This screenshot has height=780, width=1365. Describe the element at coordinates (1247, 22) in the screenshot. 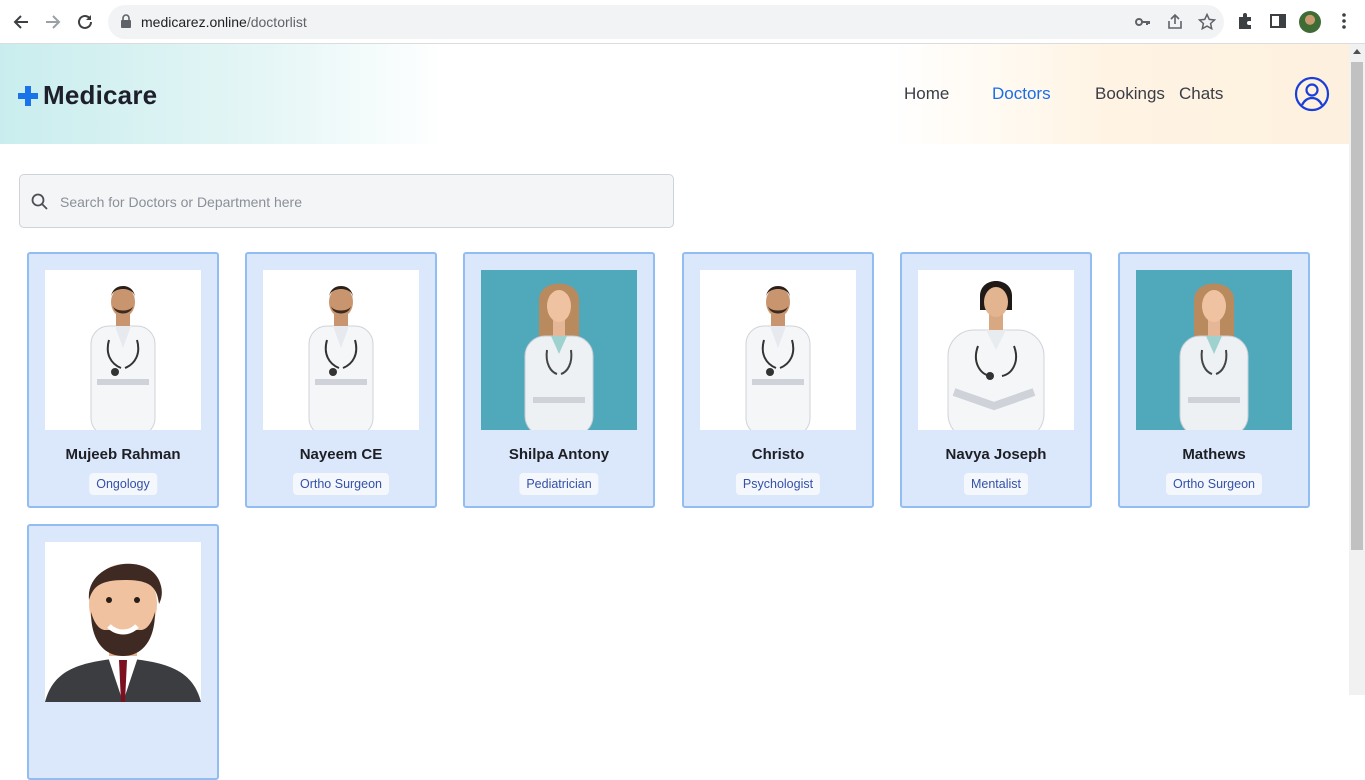

I see `extensions-puzzle-icon` at that location.